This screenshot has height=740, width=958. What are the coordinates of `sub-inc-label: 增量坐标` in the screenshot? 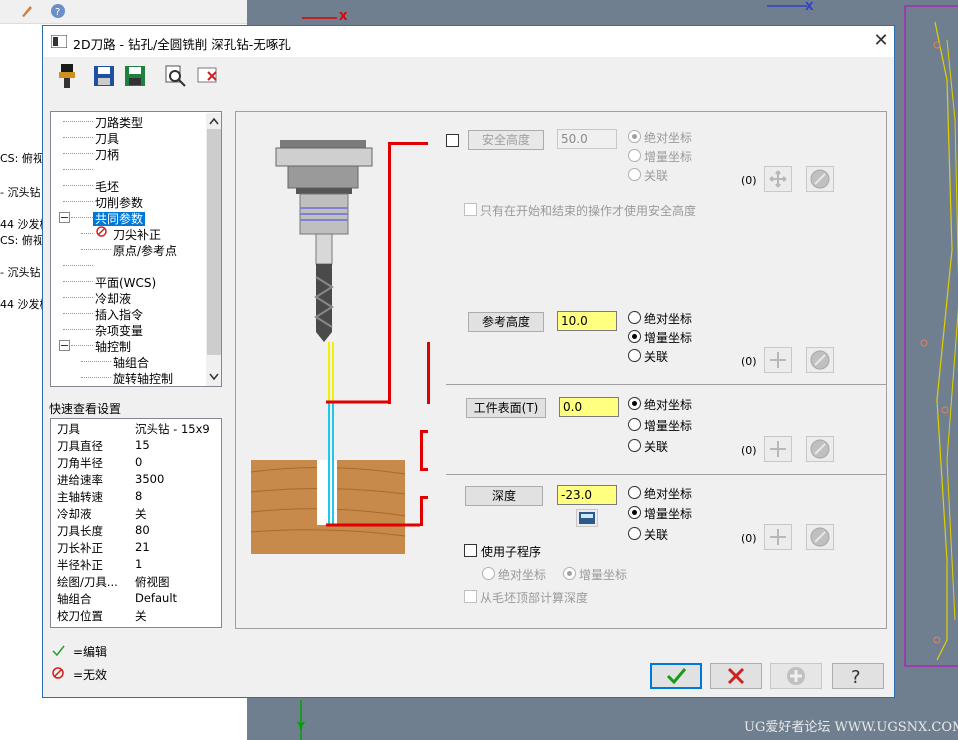 It's located at (603, 575).